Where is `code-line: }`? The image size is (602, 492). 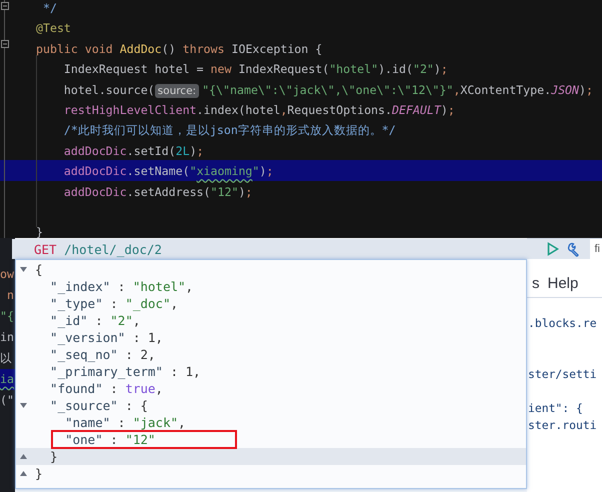
code-line: } is located at coordinates (39, 231).